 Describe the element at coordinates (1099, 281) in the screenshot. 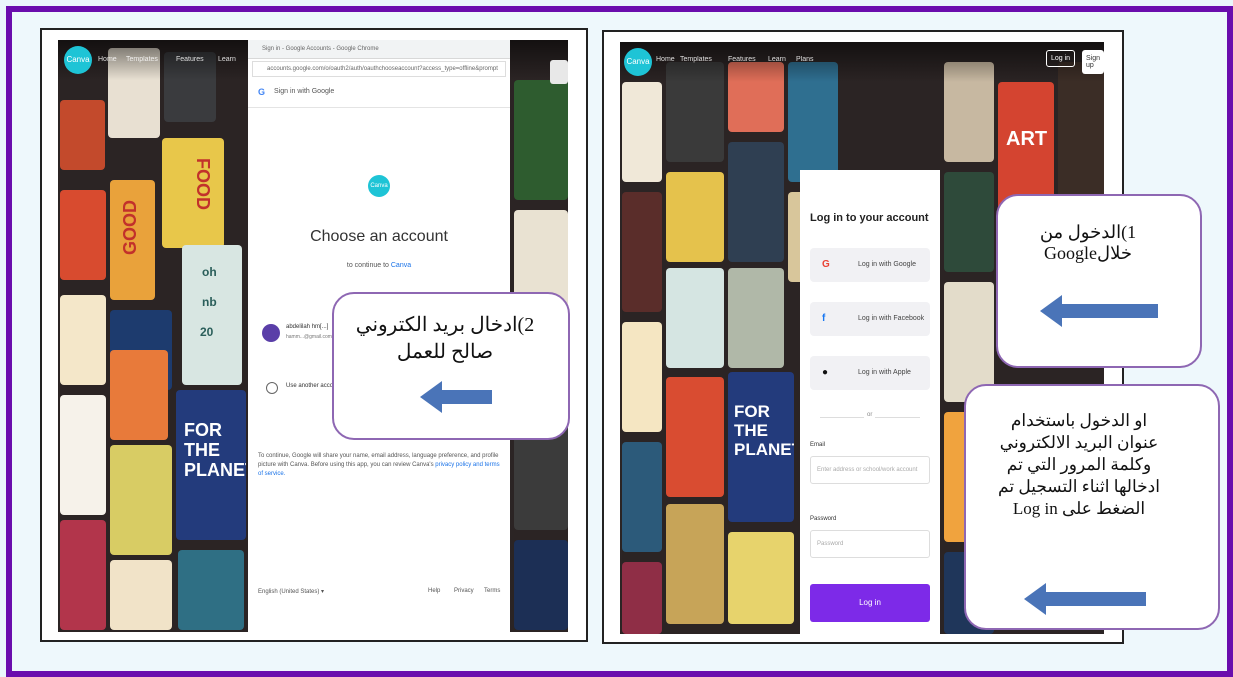

I see `callout-login-google: 1)الدخول من خلالGoogle` at that location.